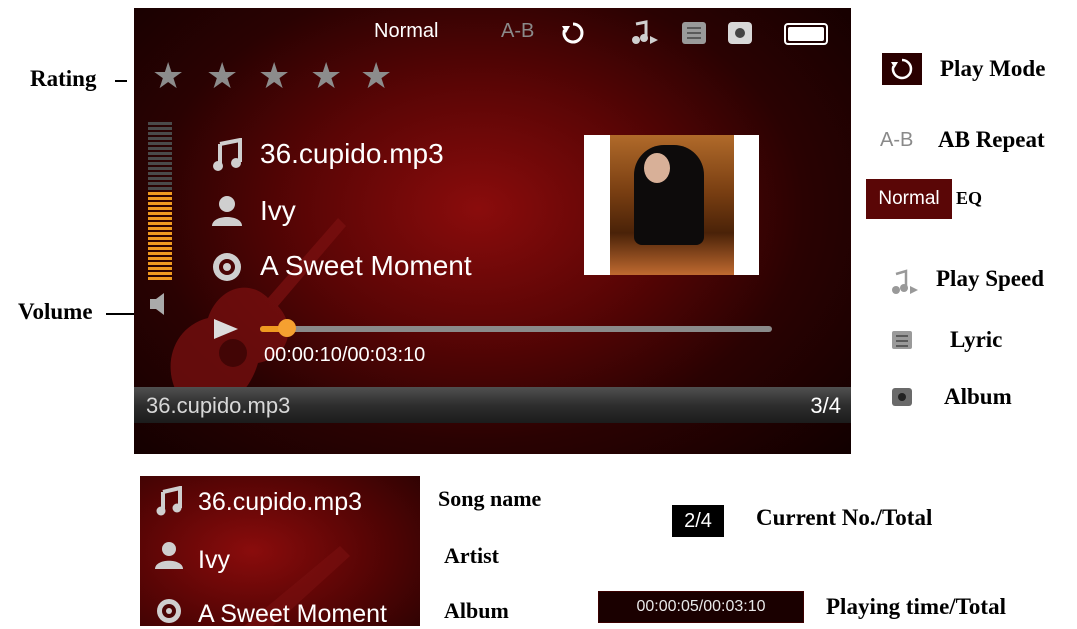 This screenshot has width=1077, height=629. I want to click on ab-legend-icon: A-B, so click(897, 140).